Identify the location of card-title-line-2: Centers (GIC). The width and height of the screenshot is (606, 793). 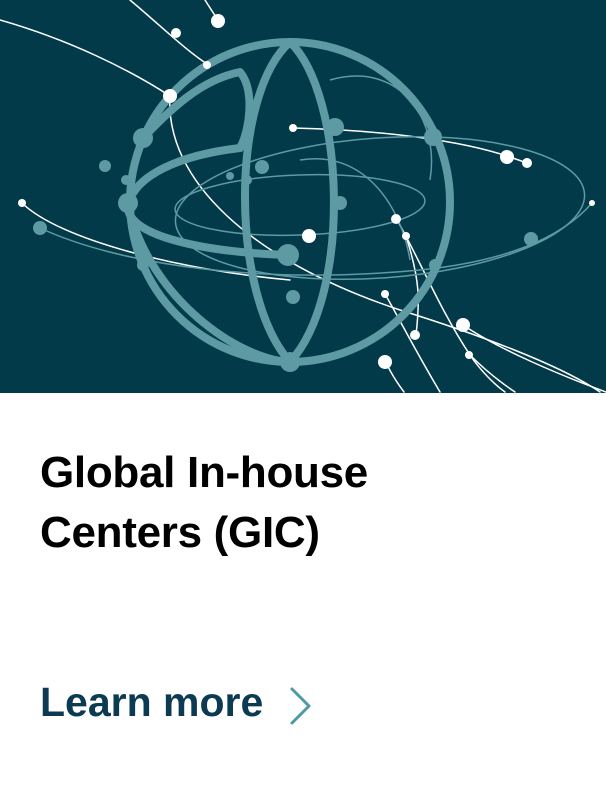
(180, 532).